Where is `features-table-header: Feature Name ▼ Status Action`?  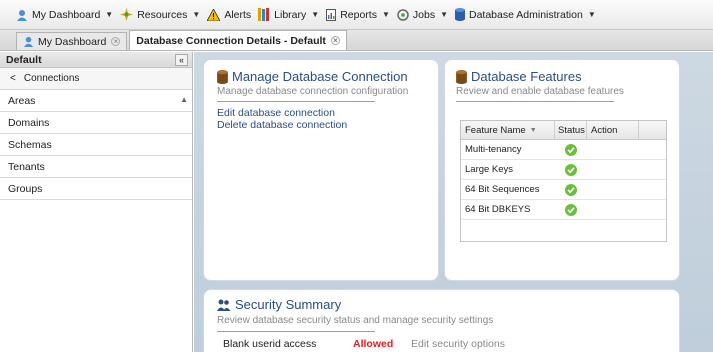
features-table-header: Feature Name ▼ Status Action is located at coordinates (563, 130).